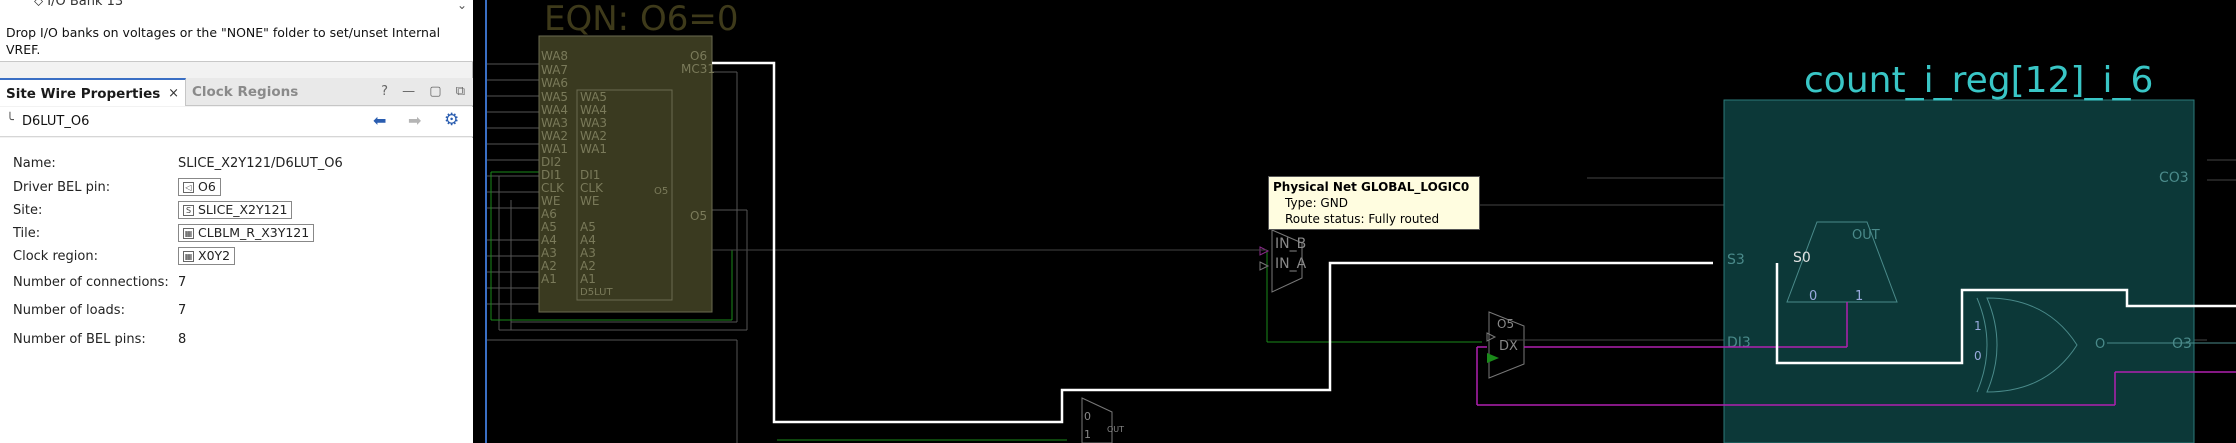 The image size is (2236, 443). What do you see at coordinates (246, 233) in the screenshot?
I see `tile-link: ▦ CLBLM_R_X3Y121` at bounding box center [246, 233].